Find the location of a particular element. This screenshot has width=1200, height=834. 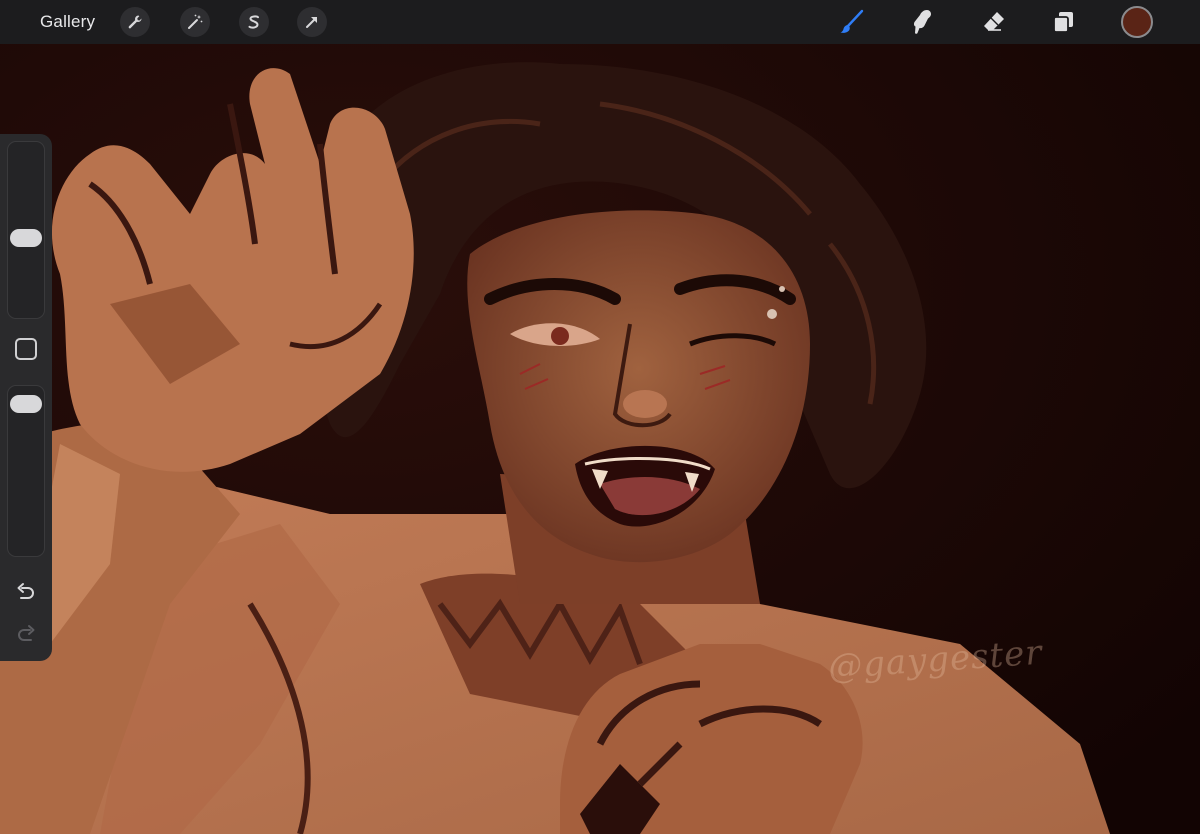

actions-wrench-icon is located at coordinates (135, 22).